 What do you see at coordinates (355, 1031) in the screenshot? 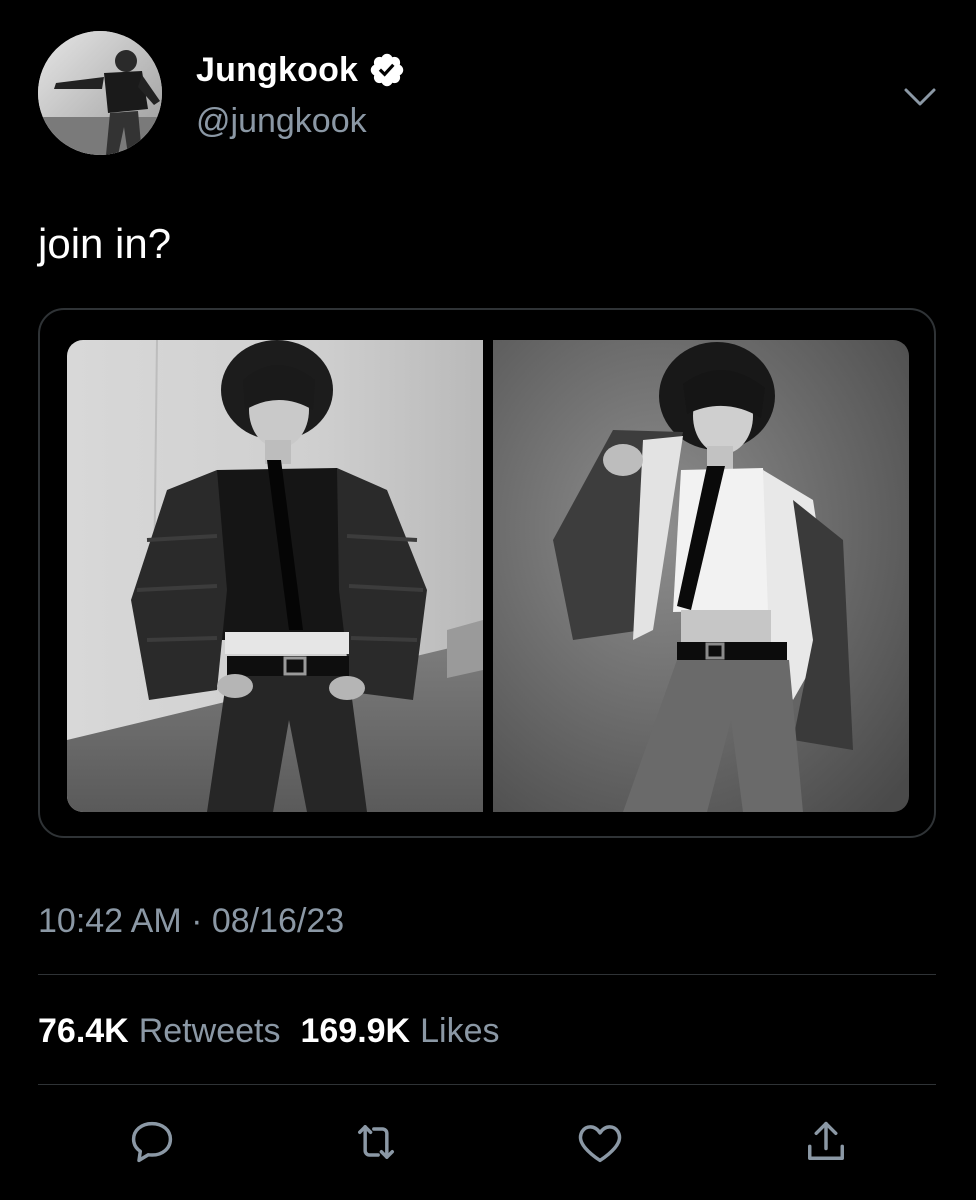
I see `likes-count: 169.9K` at bounding box center [355, 1031].